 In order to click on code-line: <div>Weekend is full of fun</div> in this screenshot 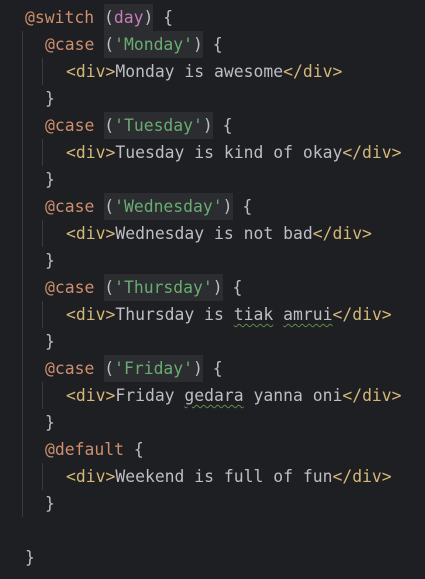, I will do `click(212, 476)`.